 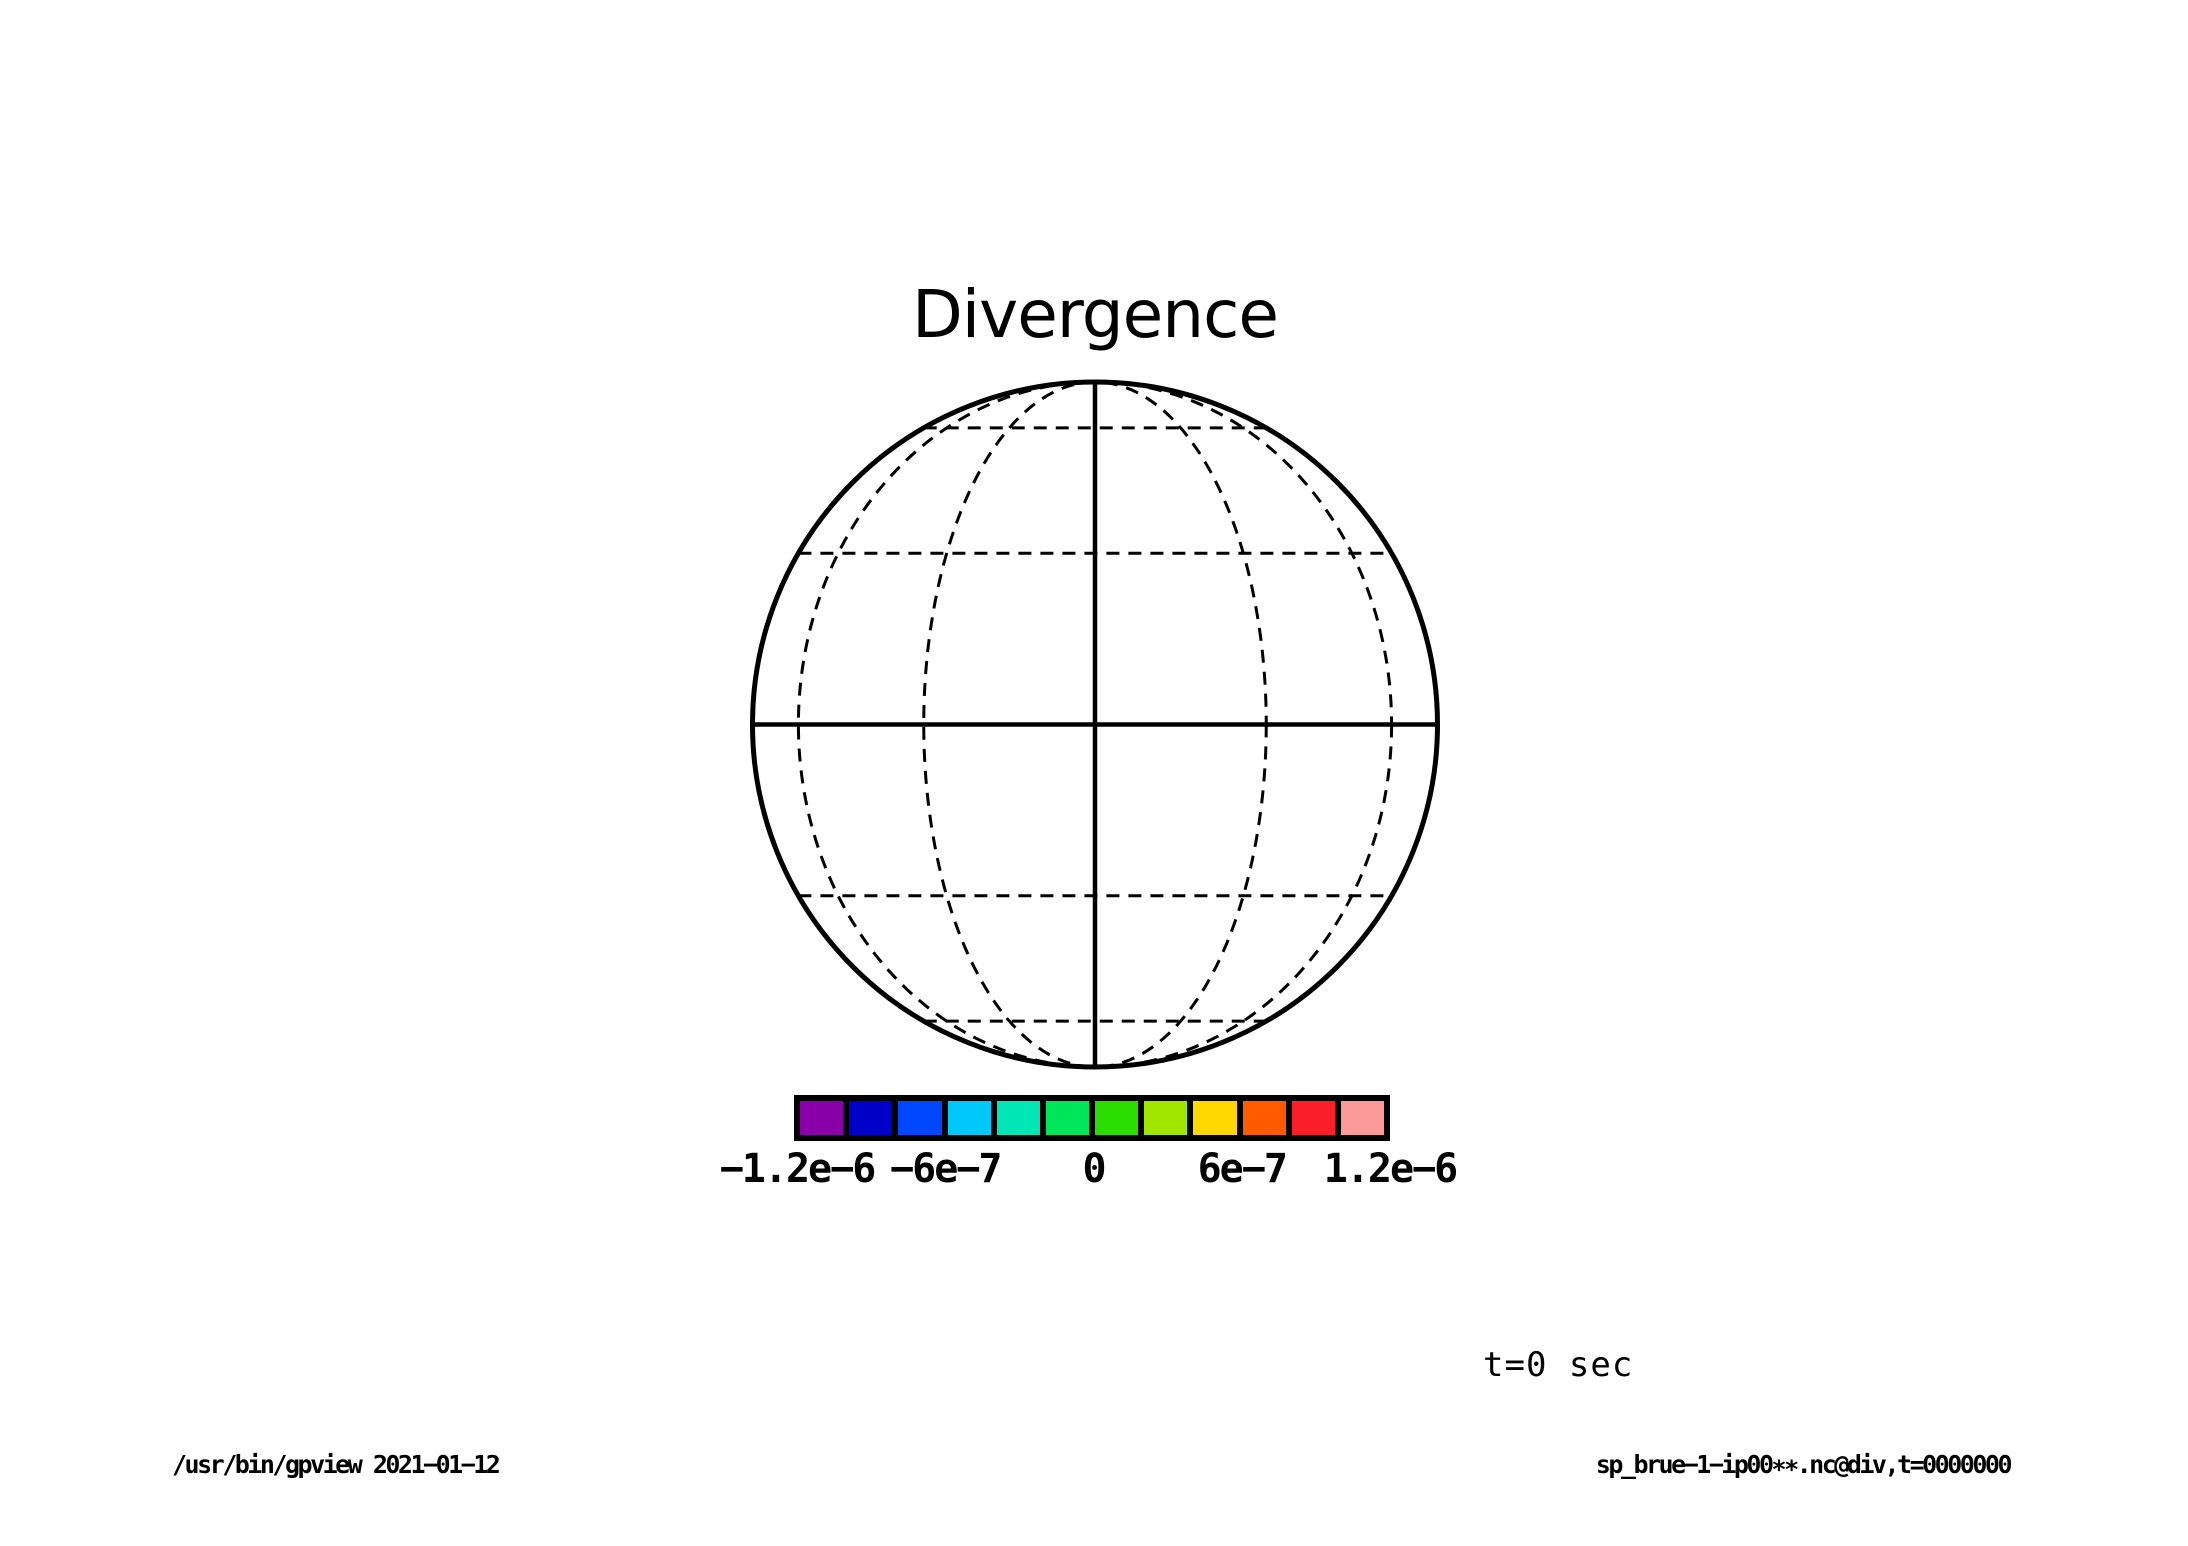 I want to click on colorbar-tick-label: 0, so click(x=1094, y=1169).